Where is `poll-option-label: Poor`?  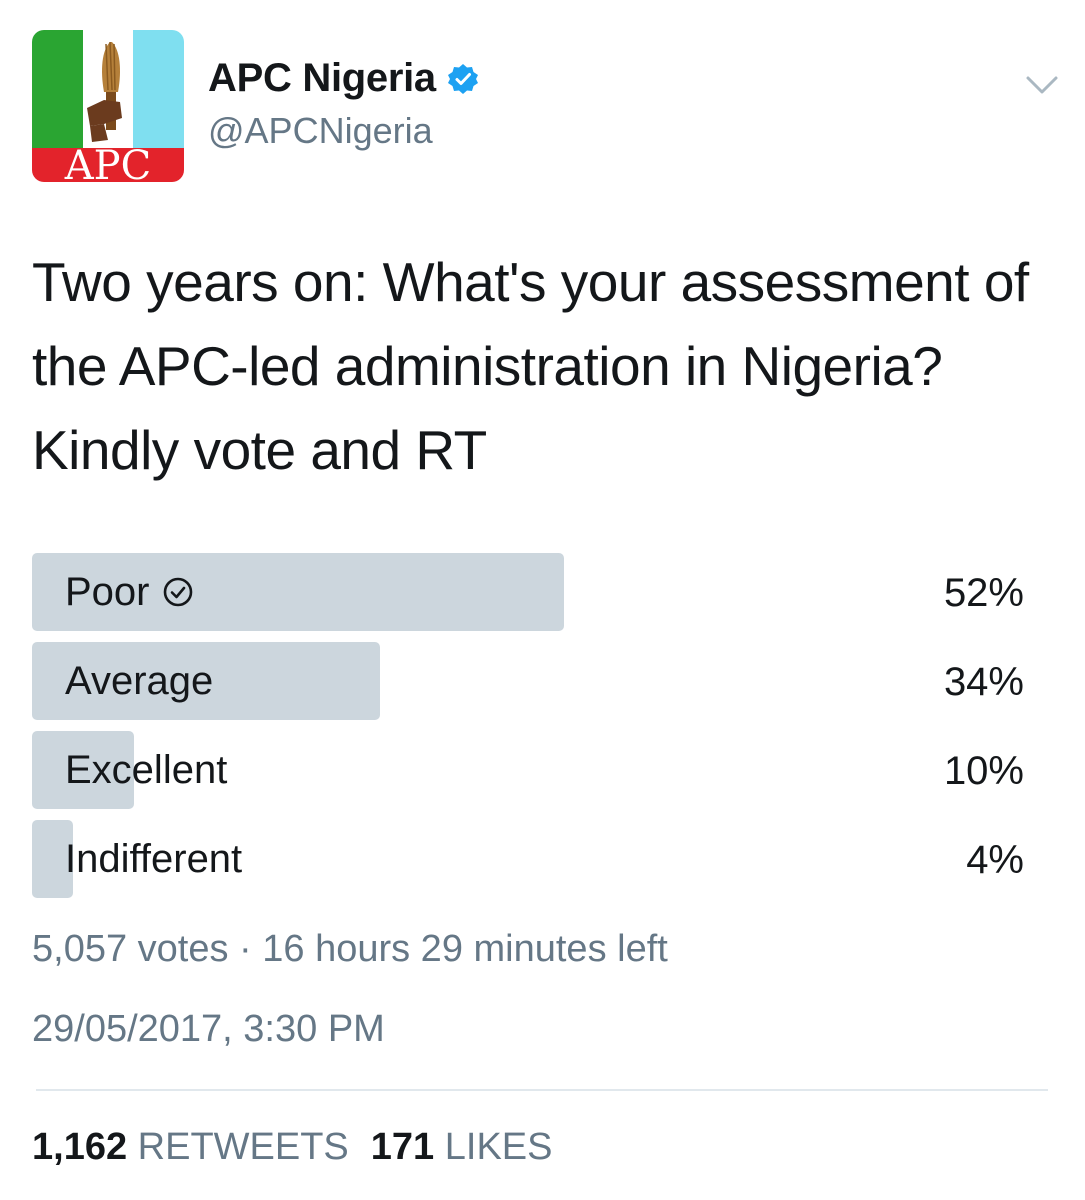
poll-option-label: Poor is located at coordinates (129, 592).